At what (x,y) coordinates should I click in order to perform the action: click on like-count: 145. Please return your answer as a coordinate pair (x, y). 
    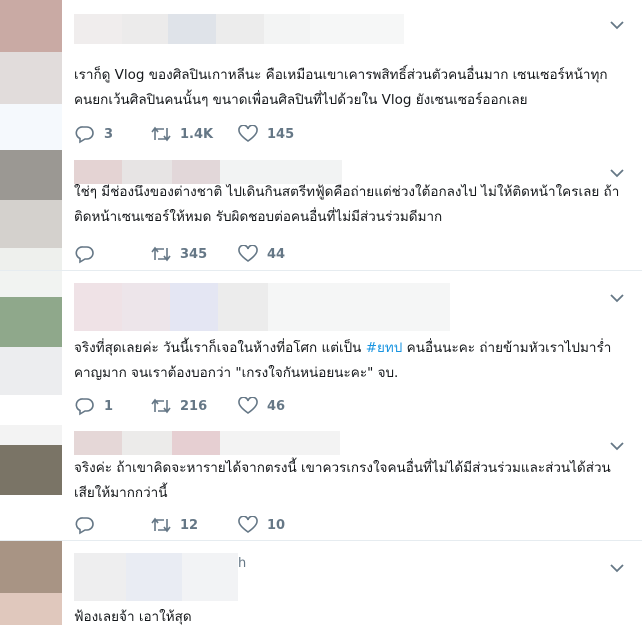
    Looking at the image, I should click on (281, 134).